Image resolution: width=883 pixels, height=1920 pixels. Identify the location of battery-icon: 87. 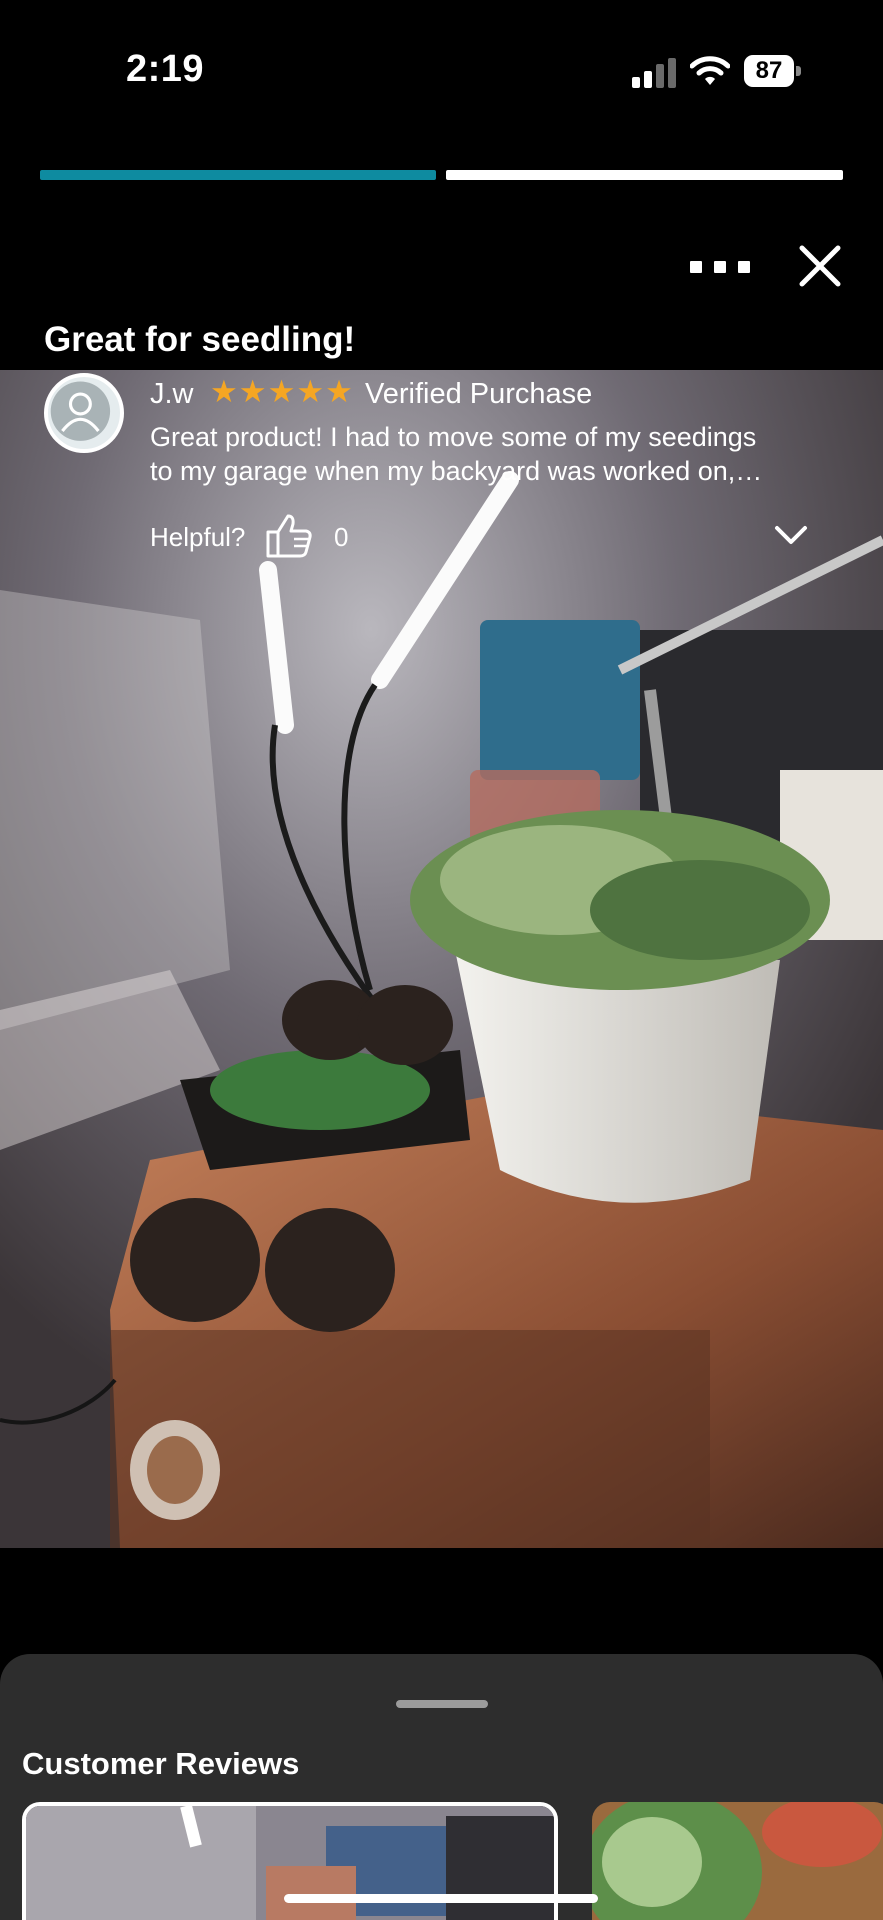
(773, 71).